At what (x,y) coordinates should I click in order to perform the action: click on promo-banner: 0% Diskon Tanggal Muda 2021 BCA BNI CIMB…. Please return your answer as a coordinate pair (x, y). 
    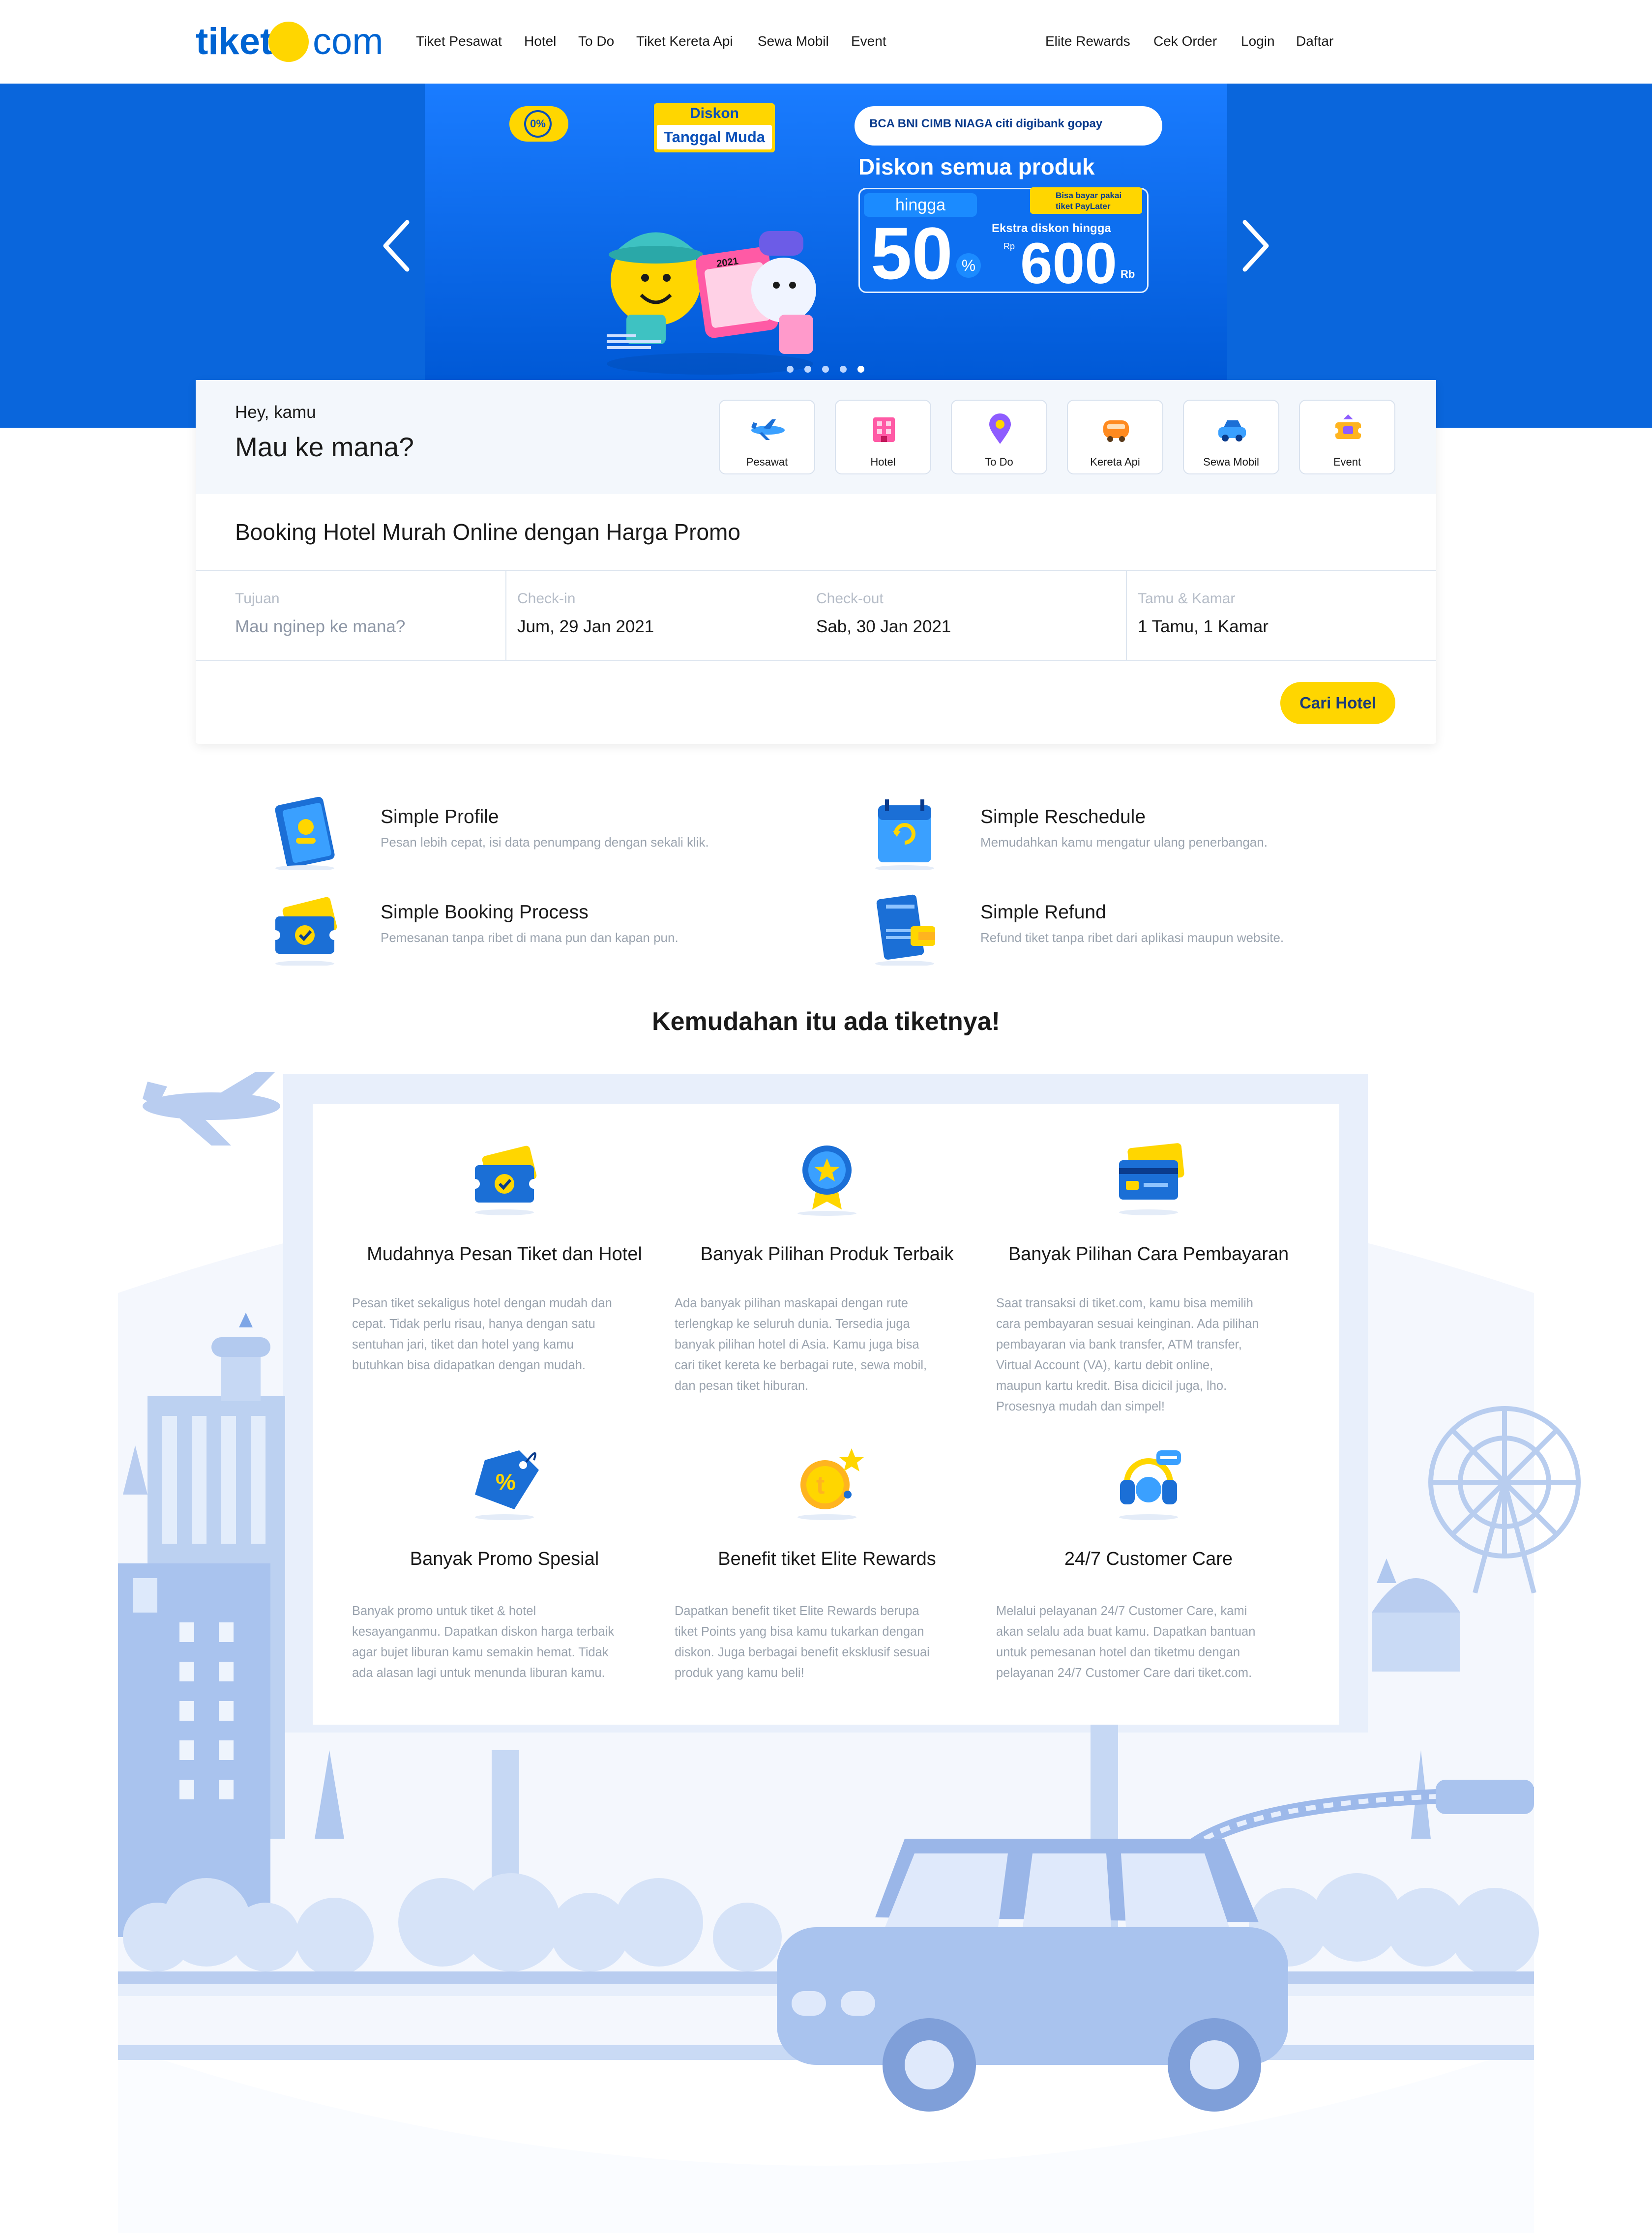
    Looking at the image, I should click on (826, 232).